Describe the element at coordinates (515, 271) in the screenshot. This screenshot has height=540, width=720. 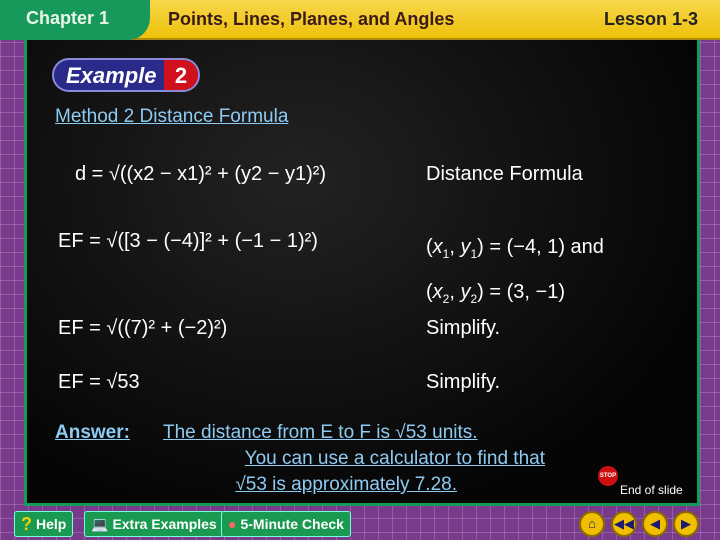
I see `note-coordinates: (x1, y1) = (−4, 1) and (x2, y2) = (3, −1)` at that location.